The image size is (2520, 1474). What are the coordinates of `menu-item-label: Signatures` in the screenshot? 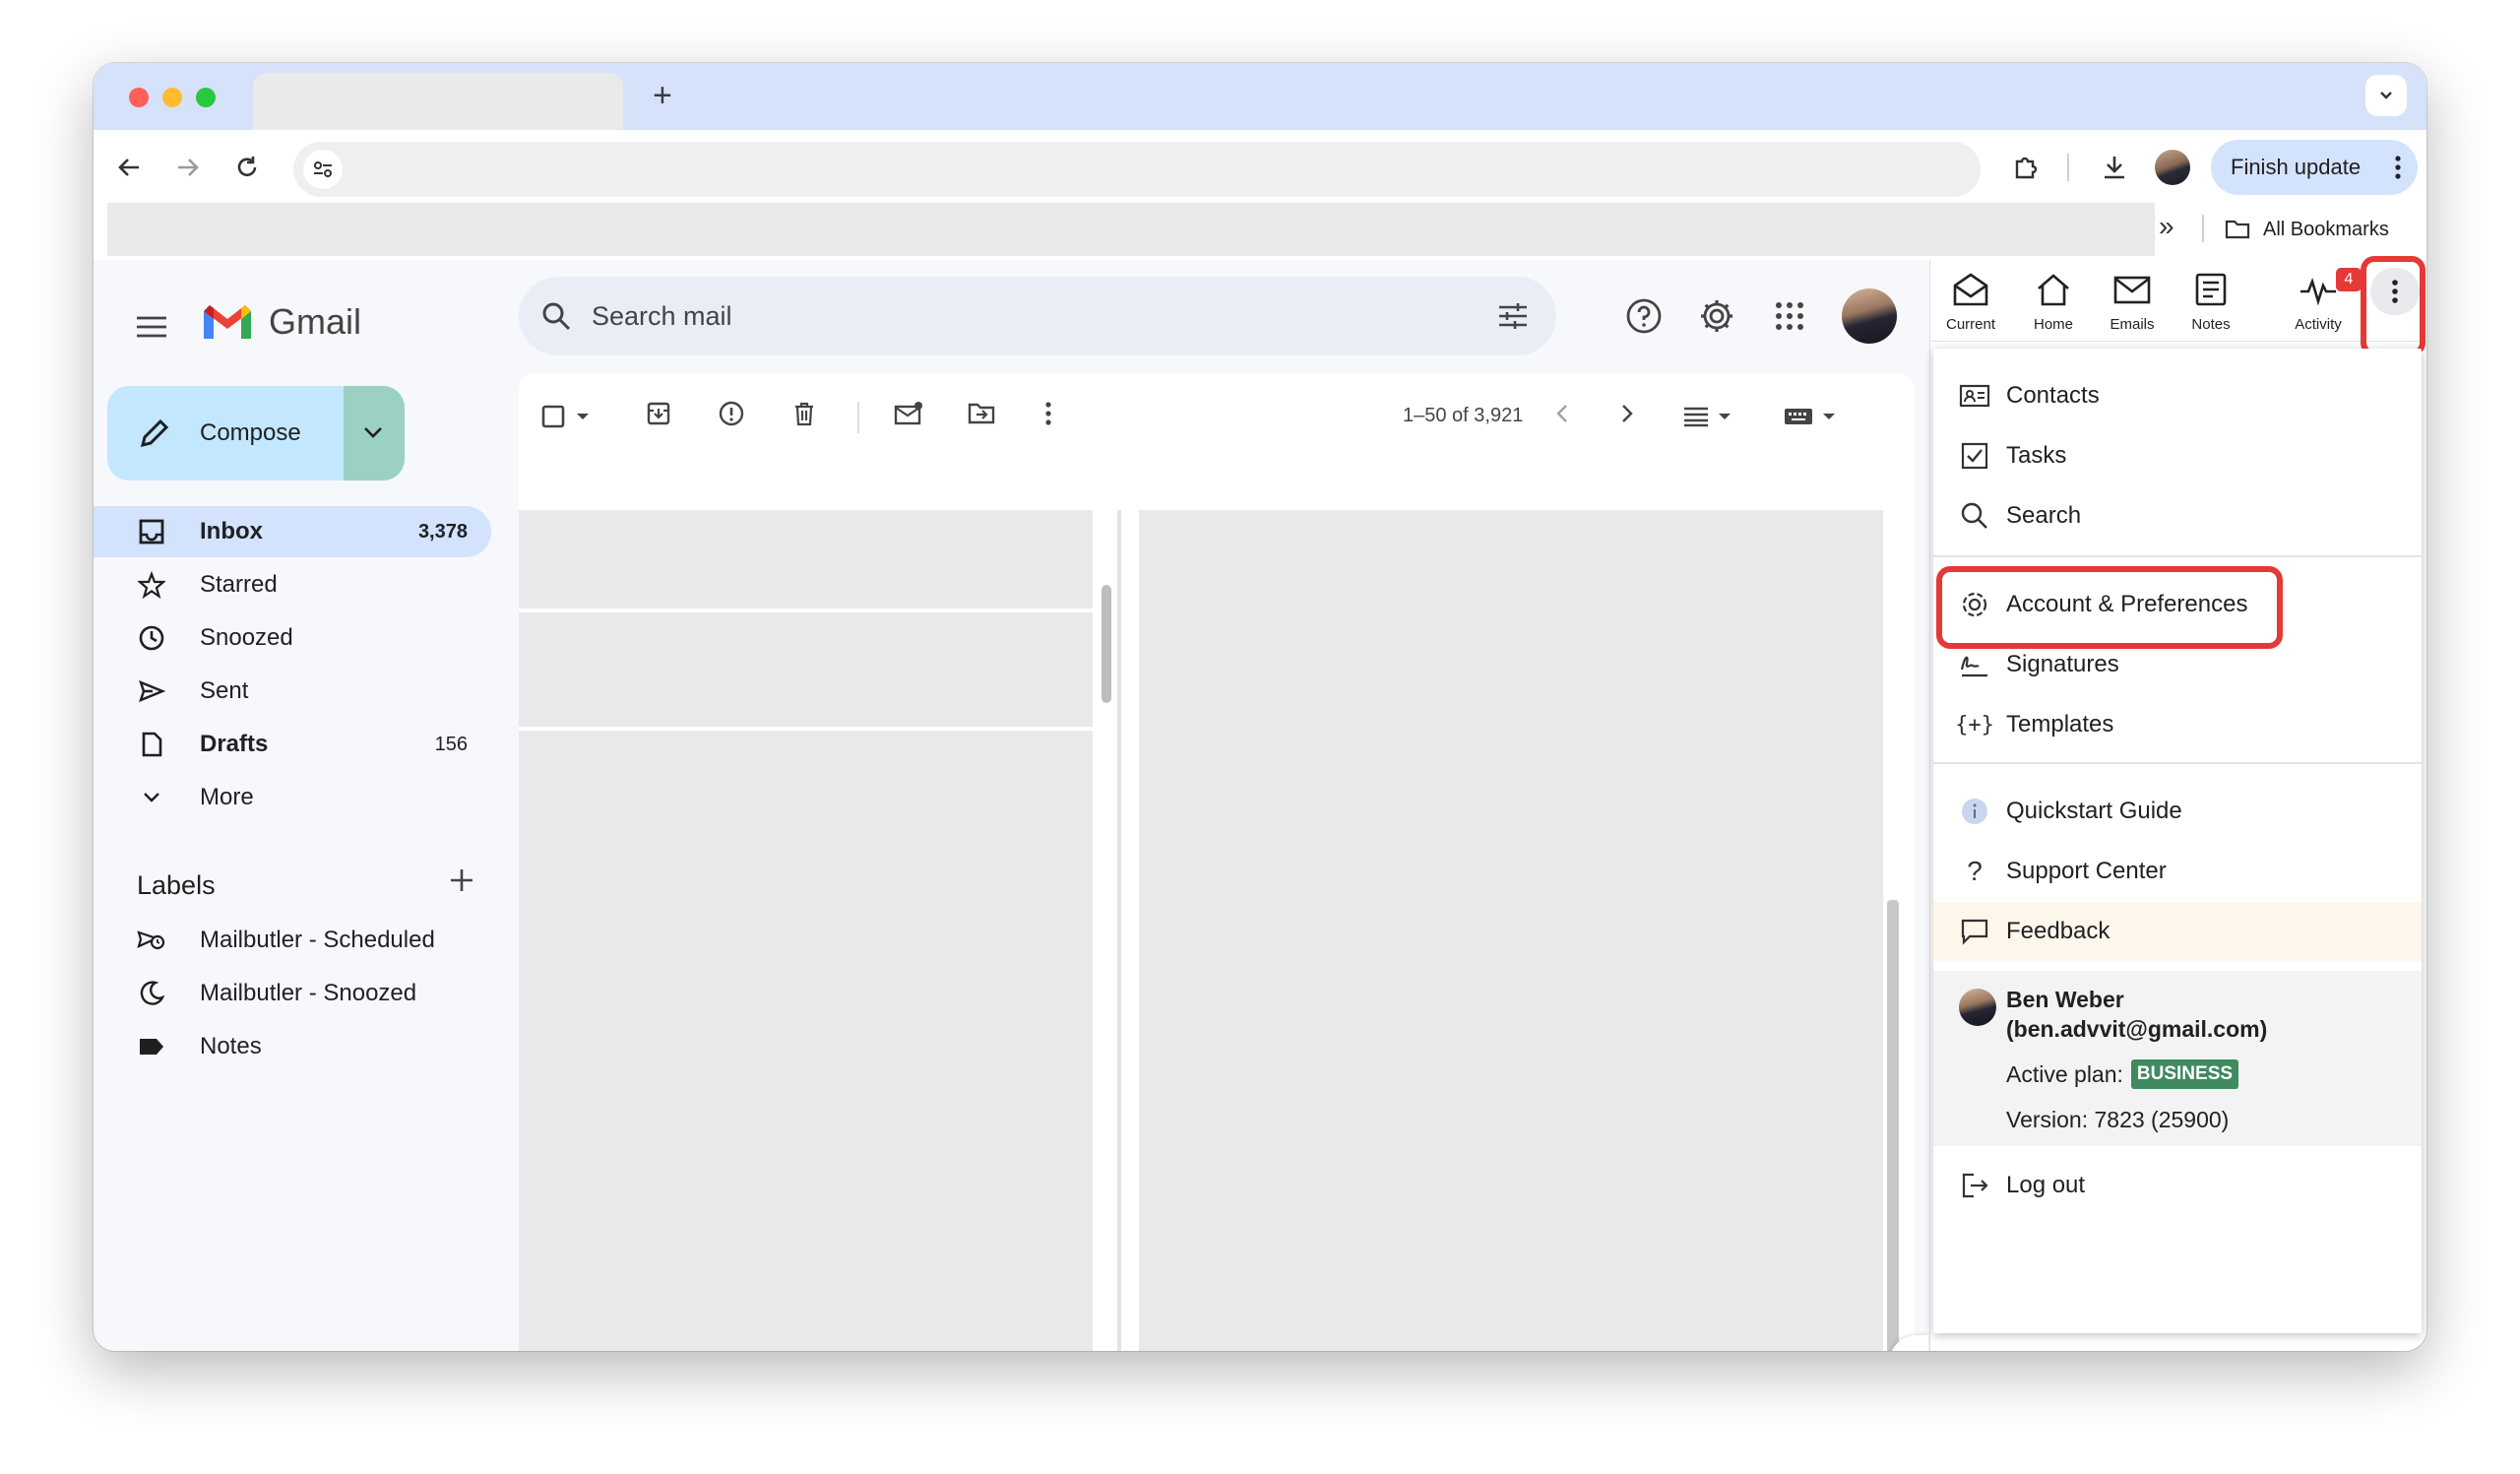 It's located at (2062, 664).